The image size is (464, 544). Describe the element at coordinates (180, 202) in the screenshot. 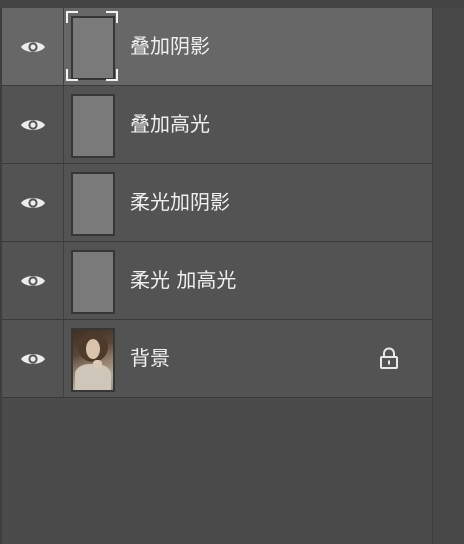

I see `layer-name: 柔光加阴影` at that location.